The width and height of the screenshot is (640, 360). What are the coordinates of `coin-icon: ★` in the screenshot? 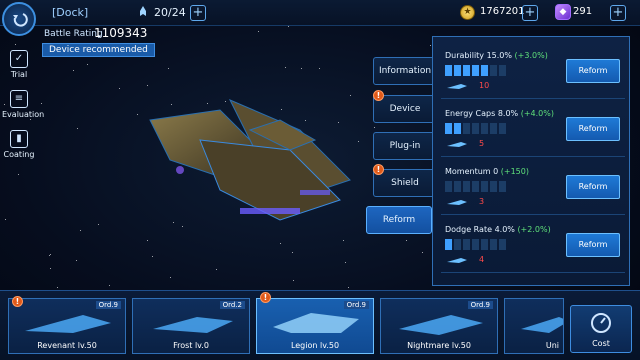 It's located at (467, 12).